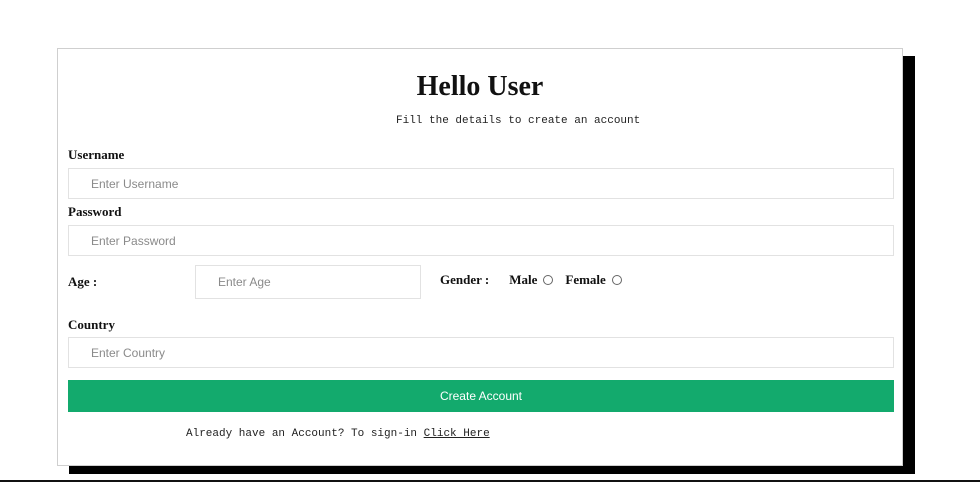  Describe the element at coordinates (457, 434) in the screenshot. I see `signin-link: Click Here` at that location.